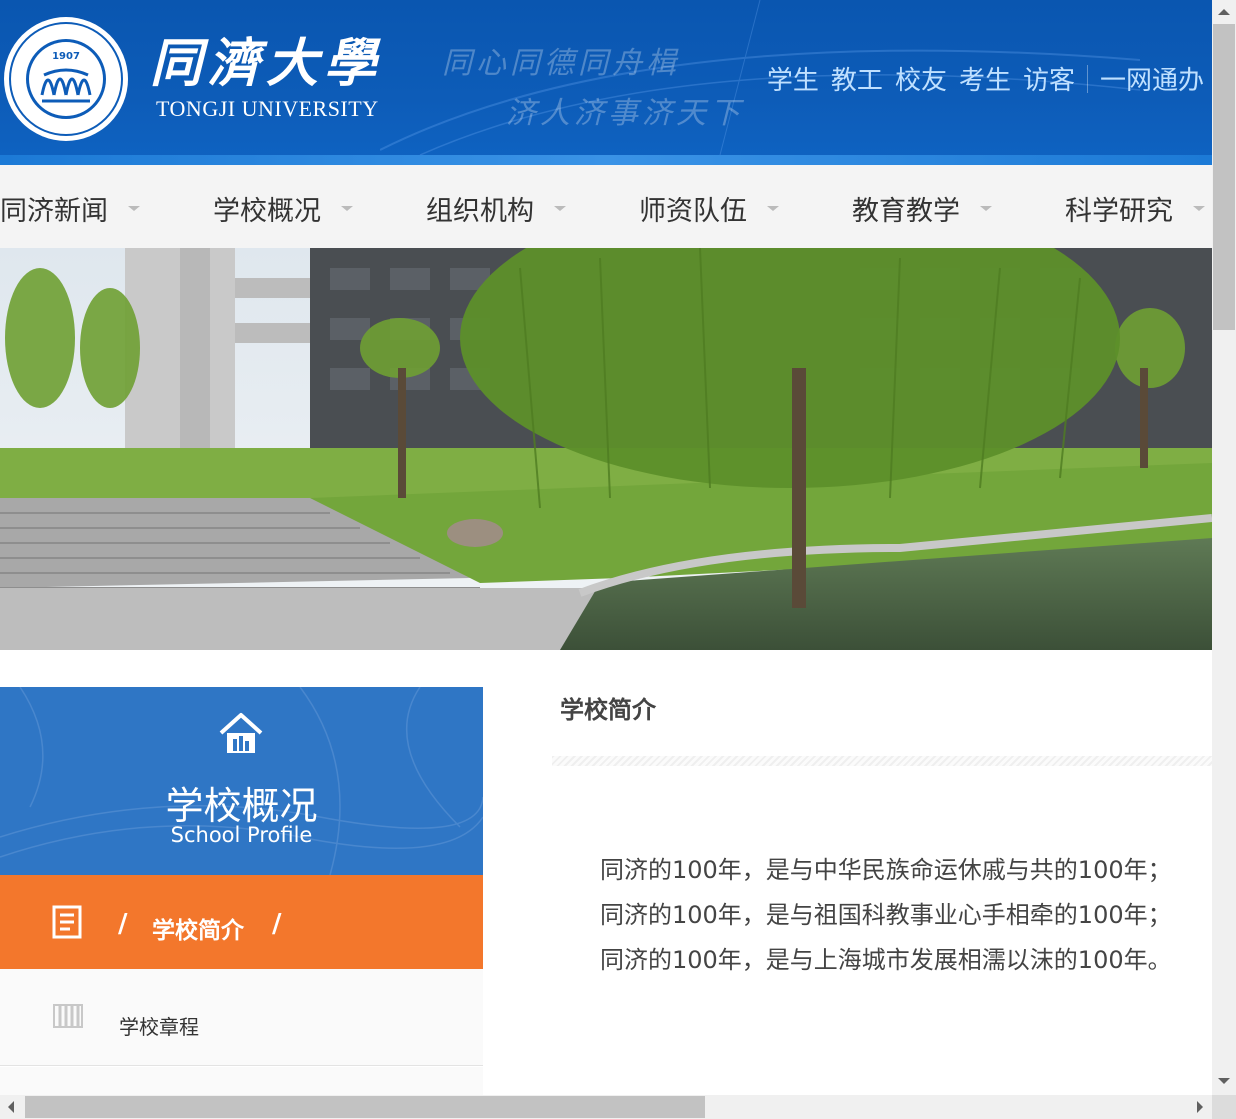 This screenshot has height=1119, width=1236. I want to click on scroll-up-arrow-icon, so click(1224, 12).